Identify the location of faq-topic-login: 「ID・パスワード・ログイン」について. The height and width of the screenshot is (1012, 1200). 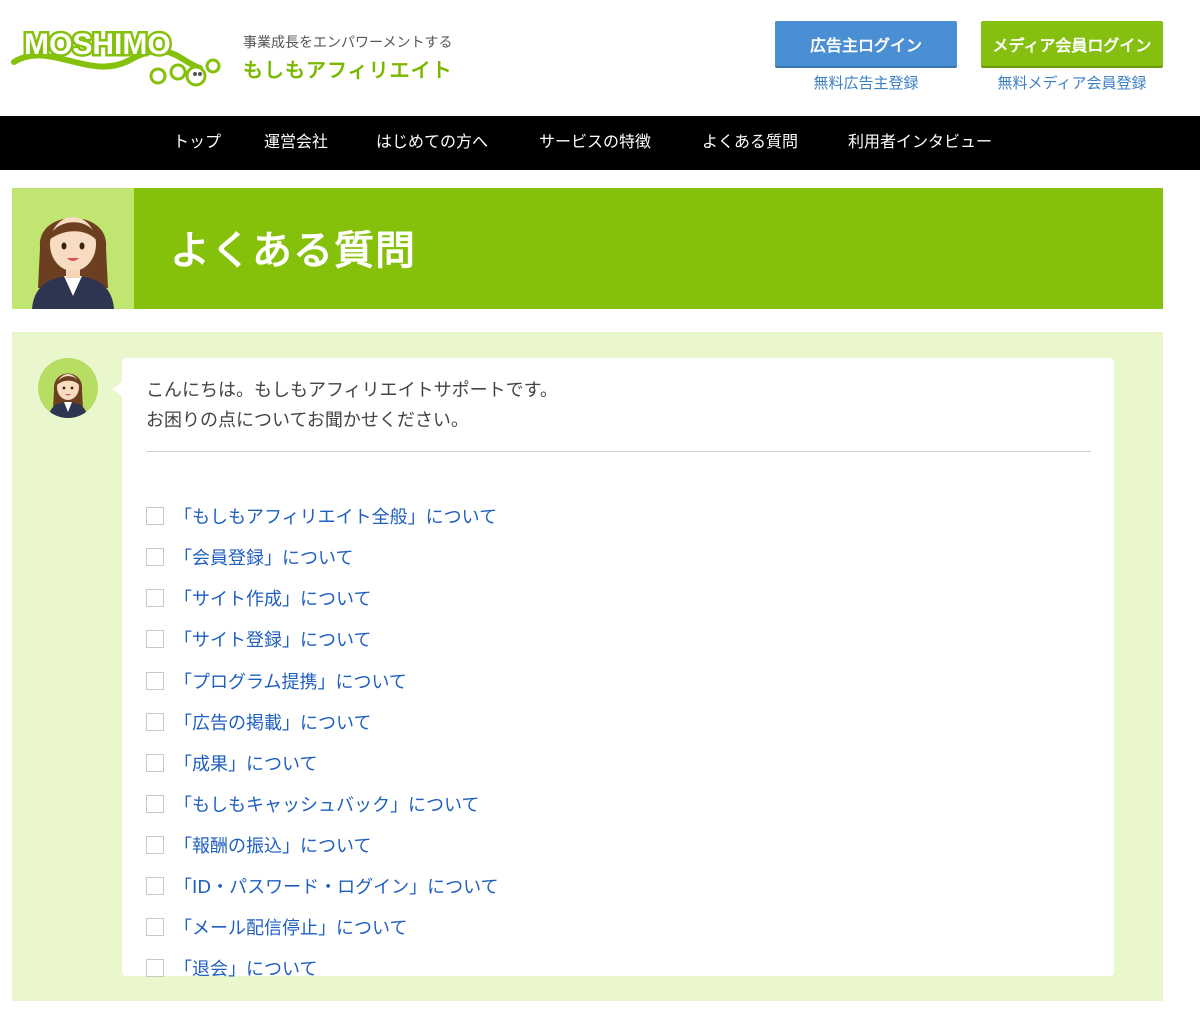
(322, 886).